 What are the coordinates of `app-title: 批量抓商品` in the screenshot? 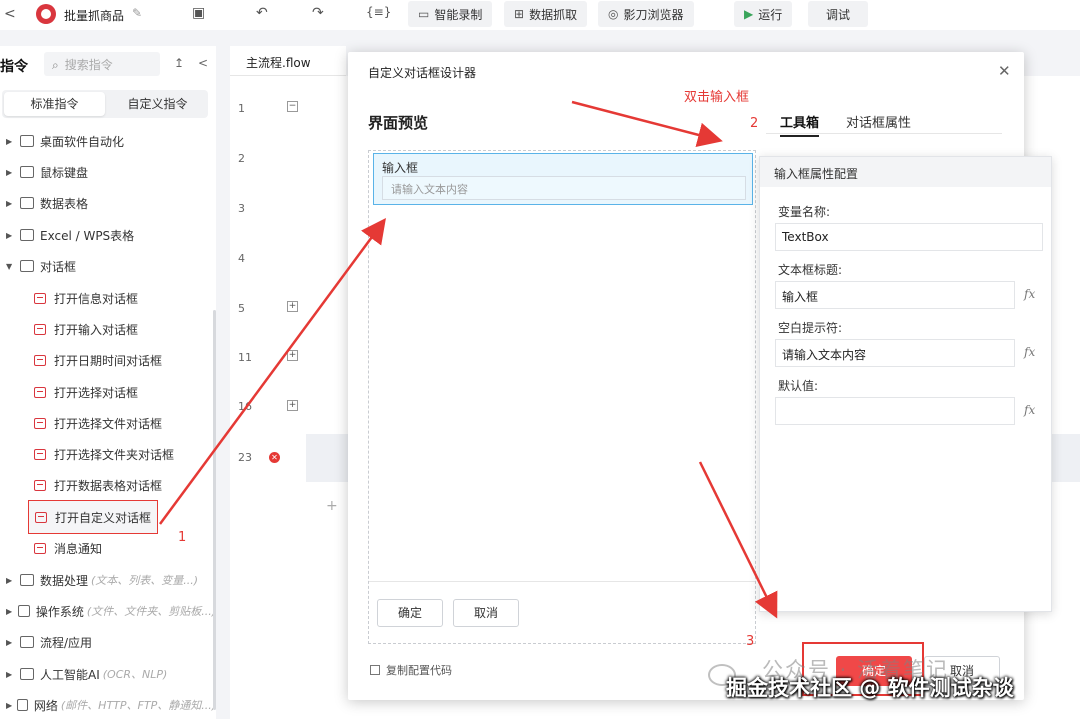 It's located at (94, 16).